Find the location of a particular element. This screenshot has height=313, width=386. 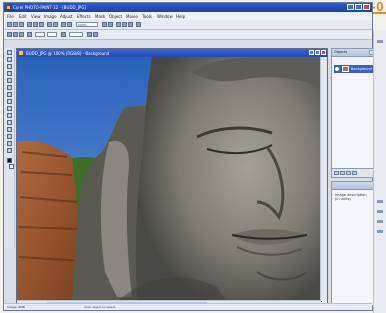

layer-thumbnail is located at coordinates (345, 69).